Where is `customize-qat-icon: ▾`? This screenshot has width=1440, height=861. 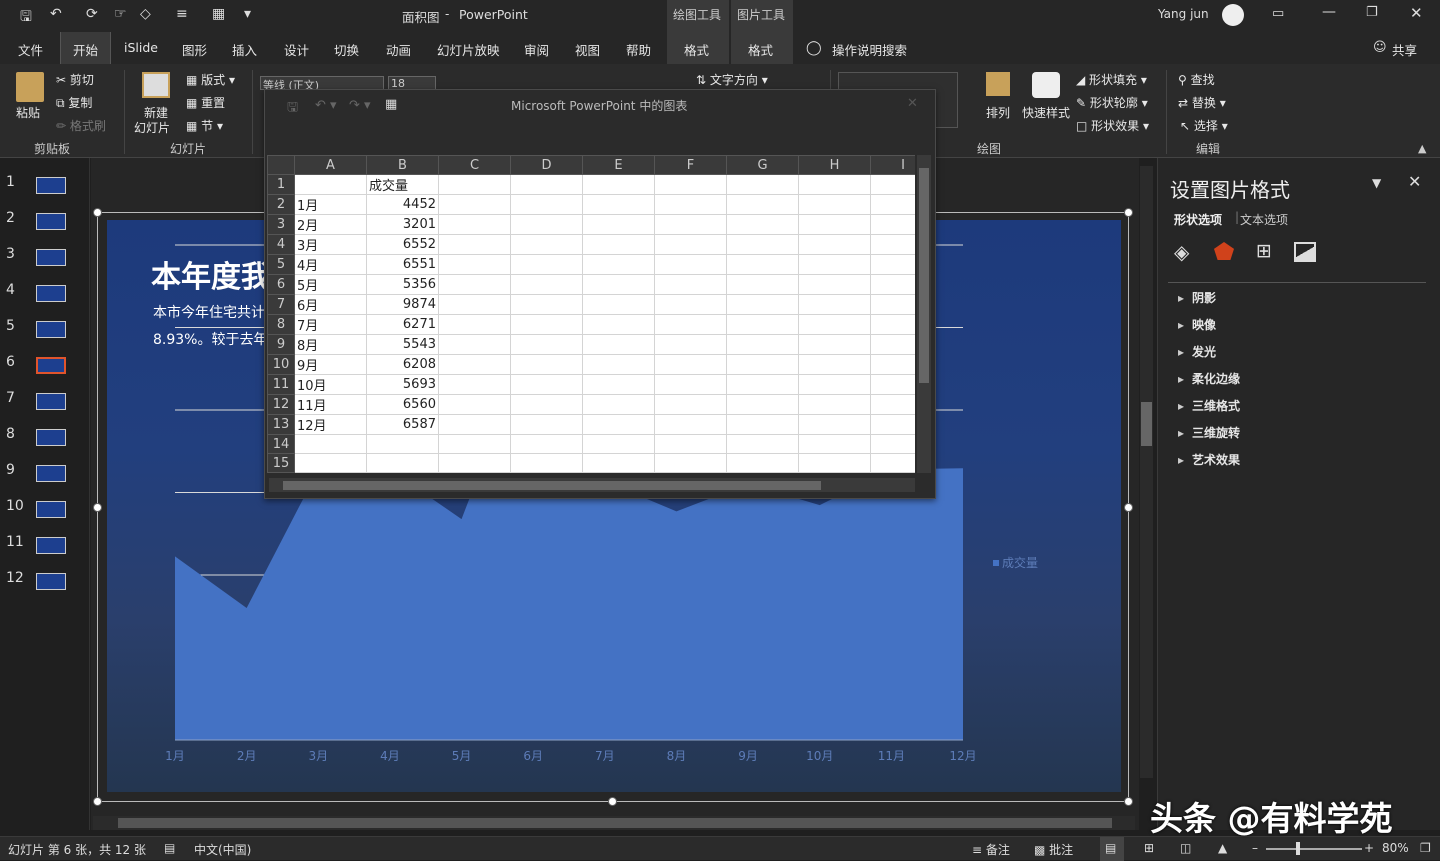
customize-qat-icon: ▾ is located at coordinates (247, 14).